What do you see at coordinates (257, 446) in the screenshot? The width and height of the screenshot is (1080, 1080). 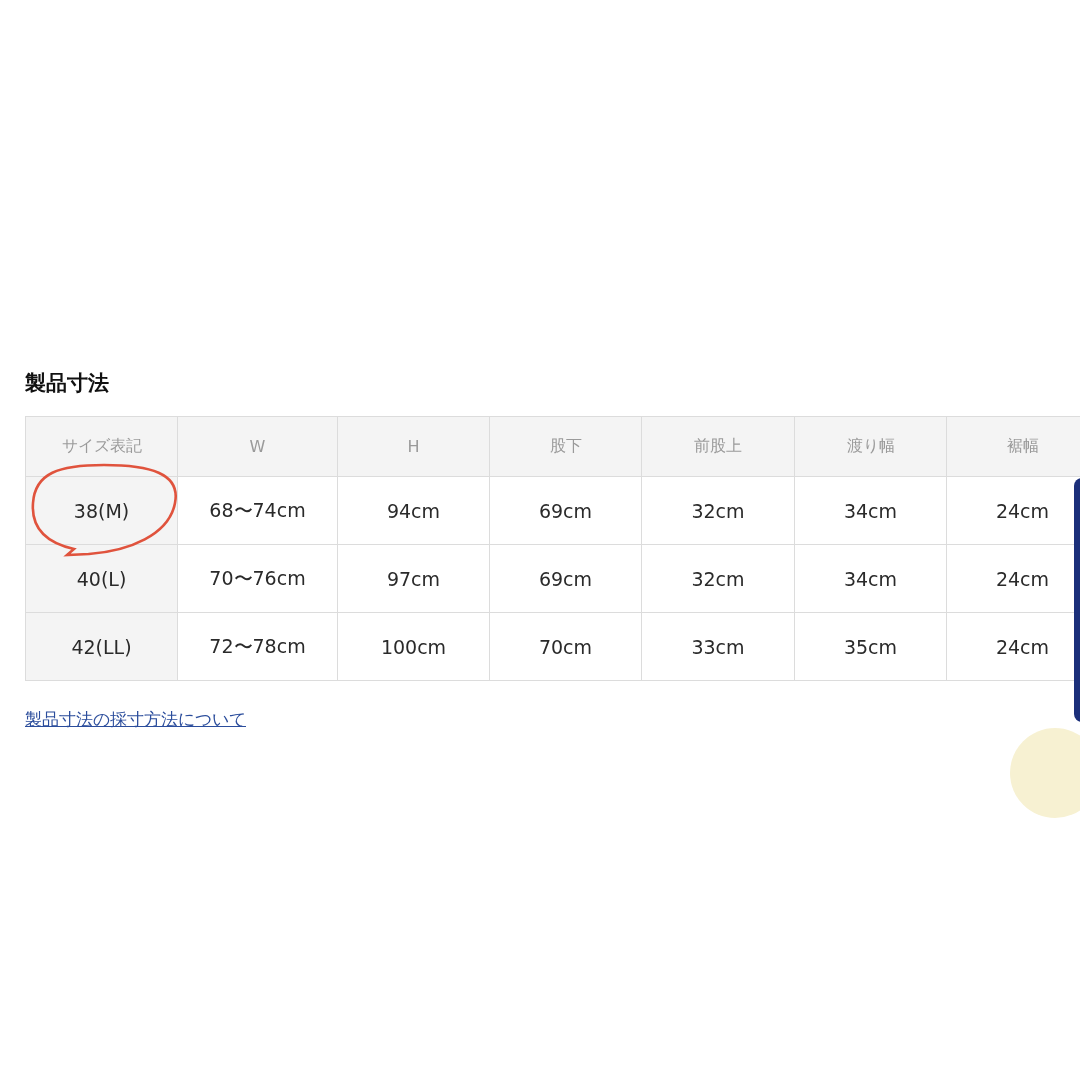 I see `column-header: W` at bounding box center [257, 446].